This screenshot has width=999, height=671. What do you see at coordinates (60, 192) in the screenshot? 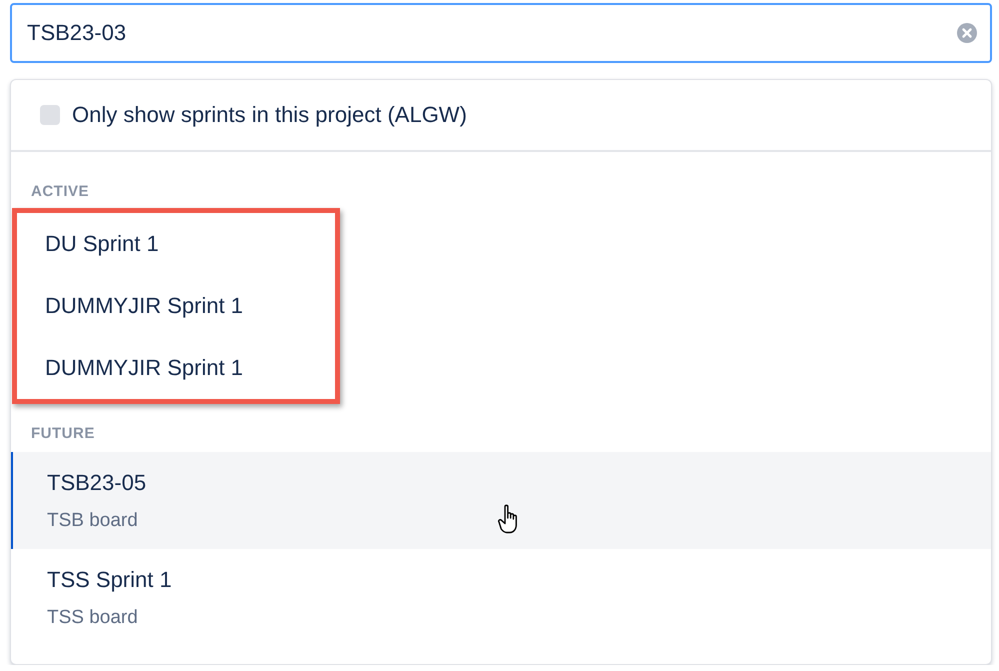
I see `section-heading: ACTIVE` at bounding box center [60, 192].